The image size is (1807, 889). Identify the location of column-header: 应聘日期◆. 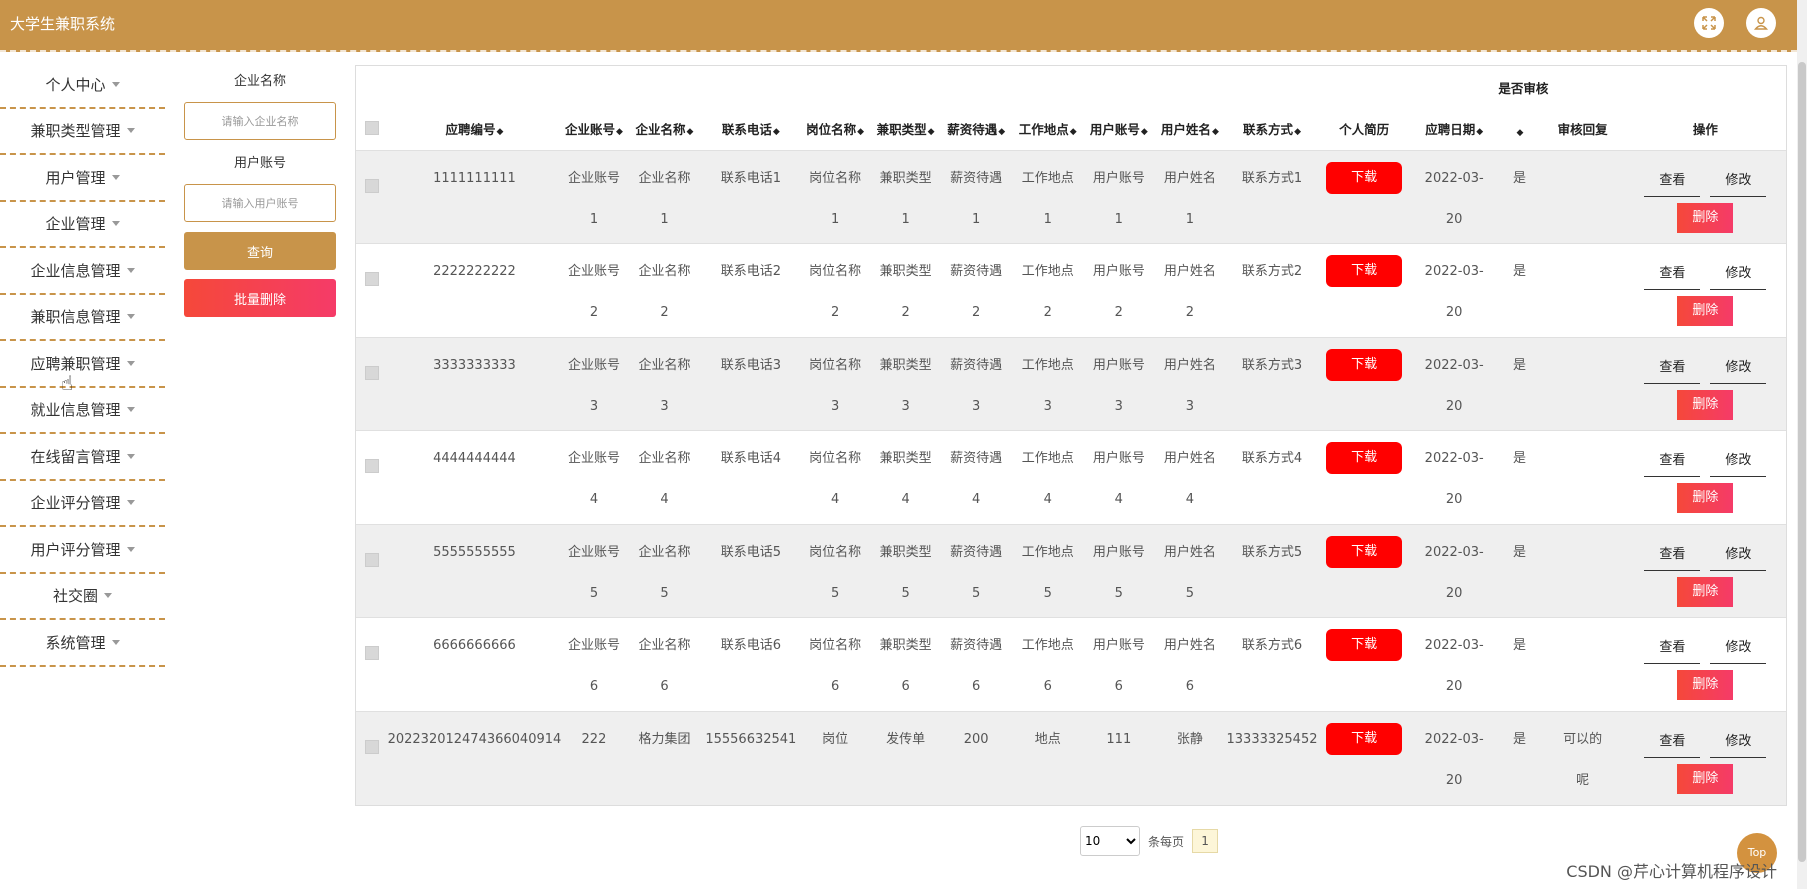
(1454, 108).